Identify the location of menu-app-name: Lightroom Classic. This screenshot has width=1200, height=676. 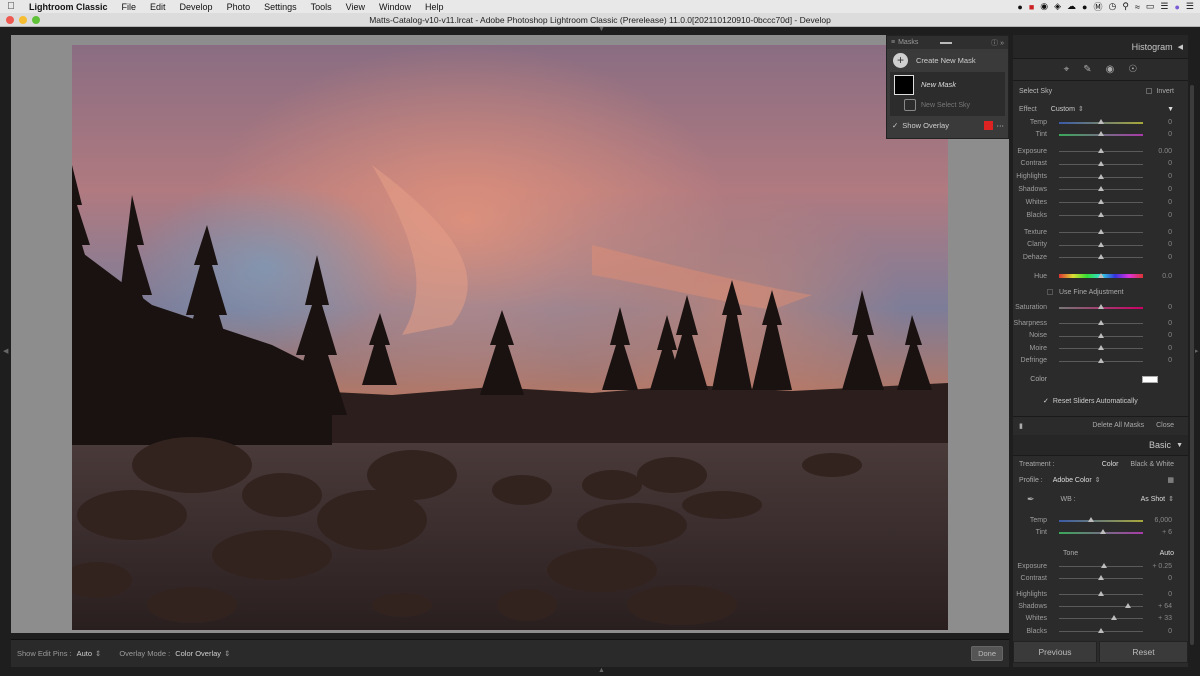
(68, 7).